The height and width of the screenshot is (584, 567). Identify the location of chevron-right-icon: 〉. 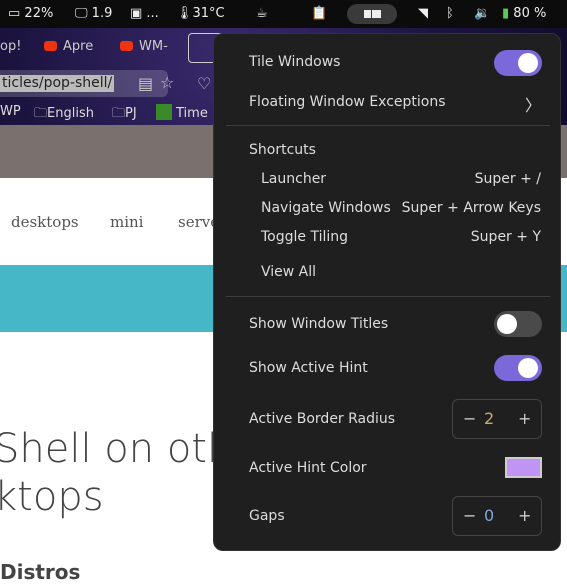
(532, 105).